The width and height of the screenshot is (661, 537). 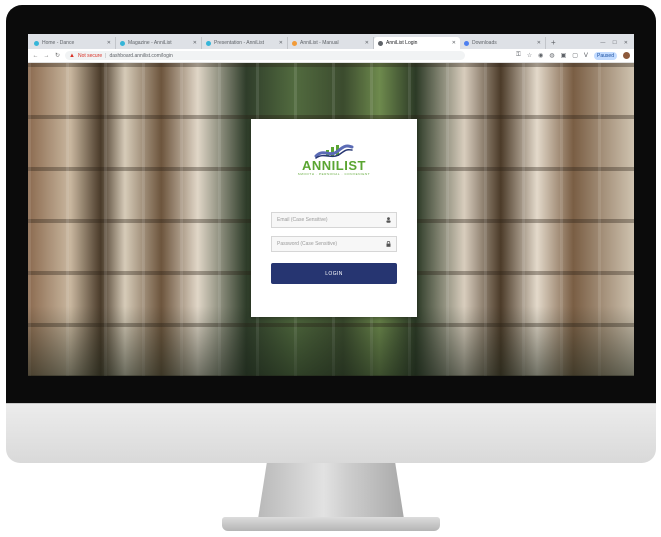 I want to click on back-icon: ←, so click(x=35, y=56).